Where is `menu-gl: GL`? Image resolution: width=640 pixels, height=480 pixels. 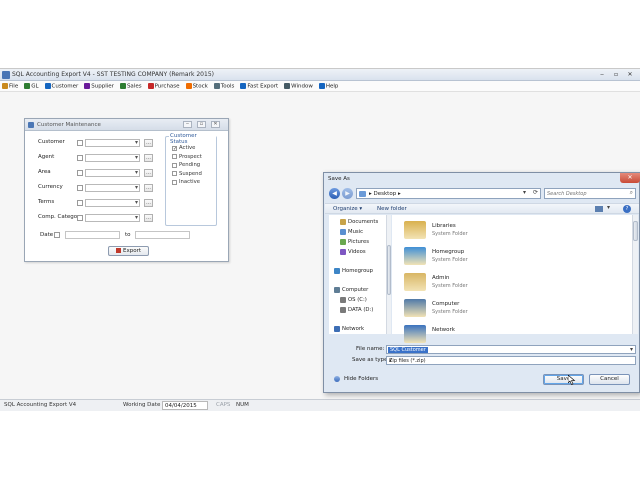
menu-gl: GL is located at coordinates (31, 85).